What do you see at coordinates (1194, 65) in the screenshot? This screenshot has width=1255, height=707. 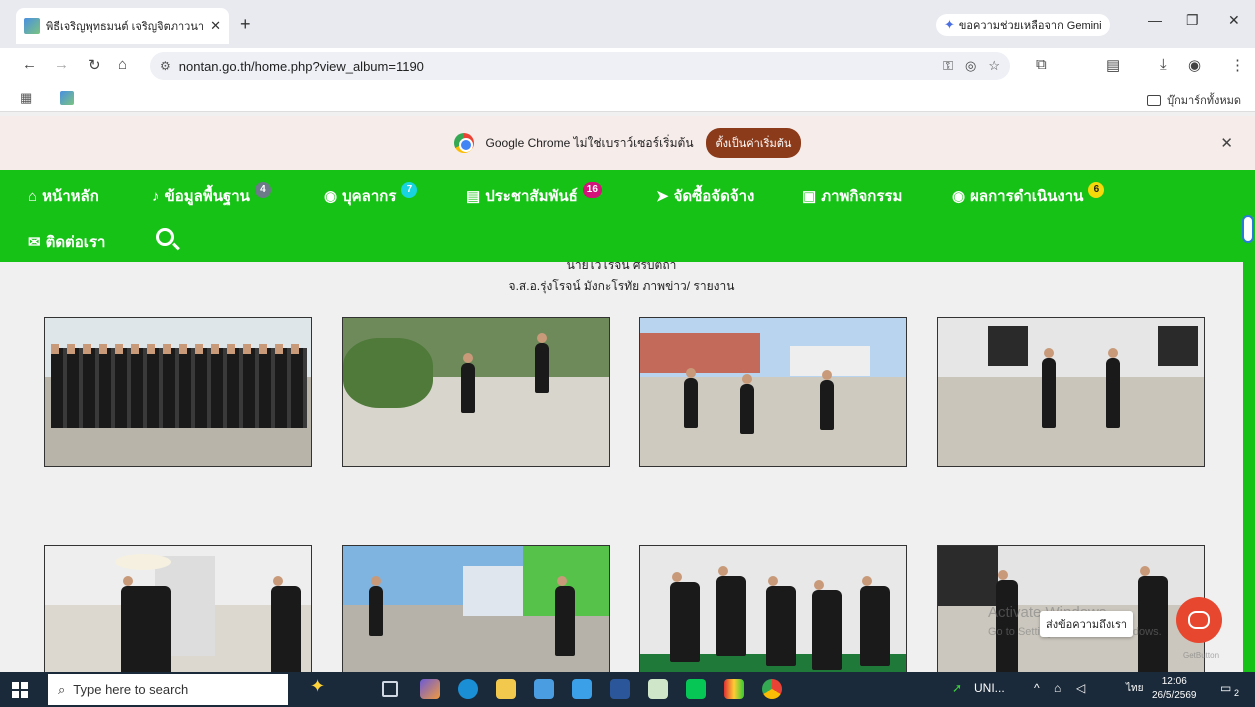 I see `profile-icon: ◉` at bounding box center [1194, 65].